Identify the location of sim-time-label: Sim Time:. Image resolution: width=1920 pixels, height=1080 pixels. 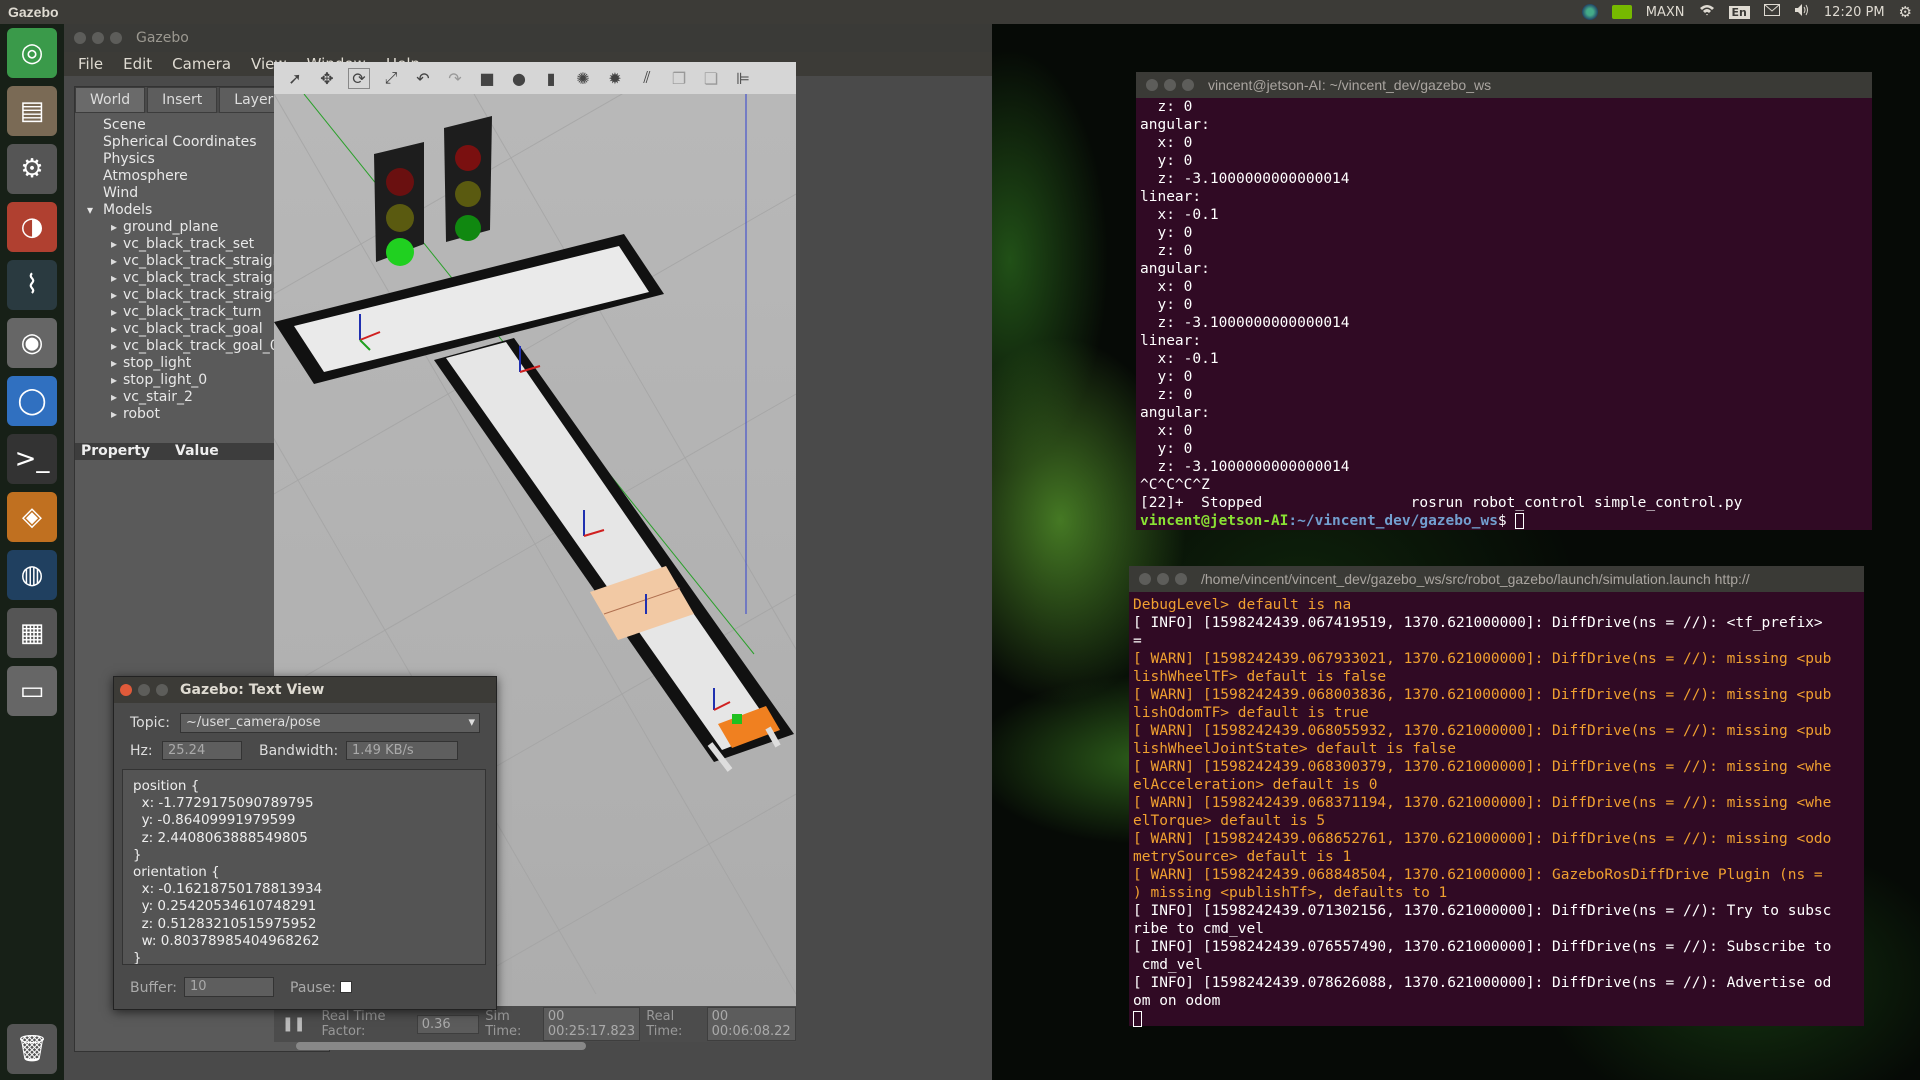
(503, 1024).